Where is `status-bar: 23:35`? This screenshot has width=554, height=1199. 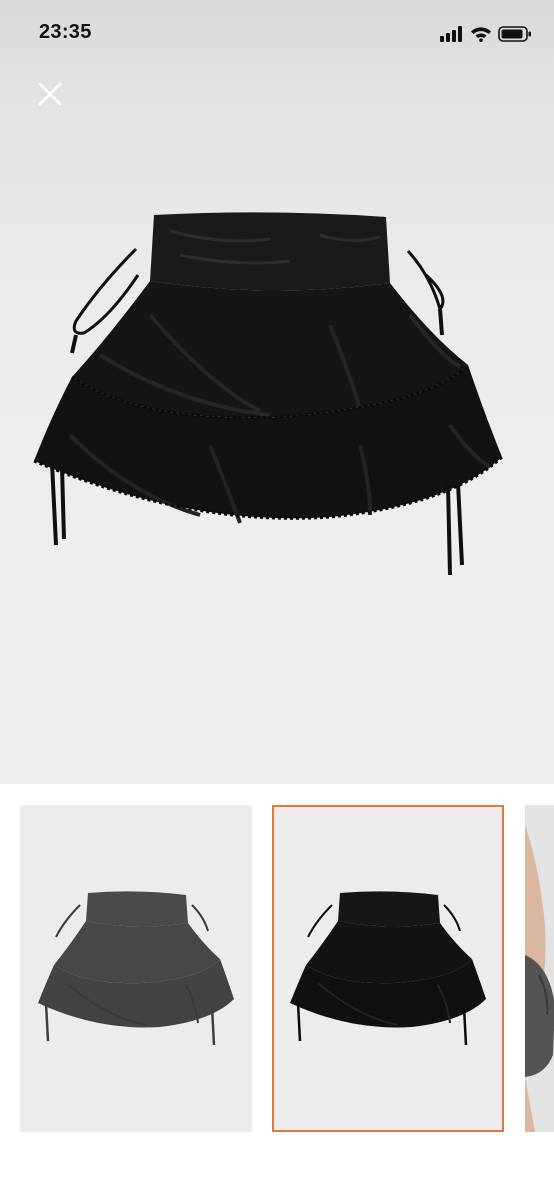
status-bar: 23:35 is located at coordinates (277, 33).